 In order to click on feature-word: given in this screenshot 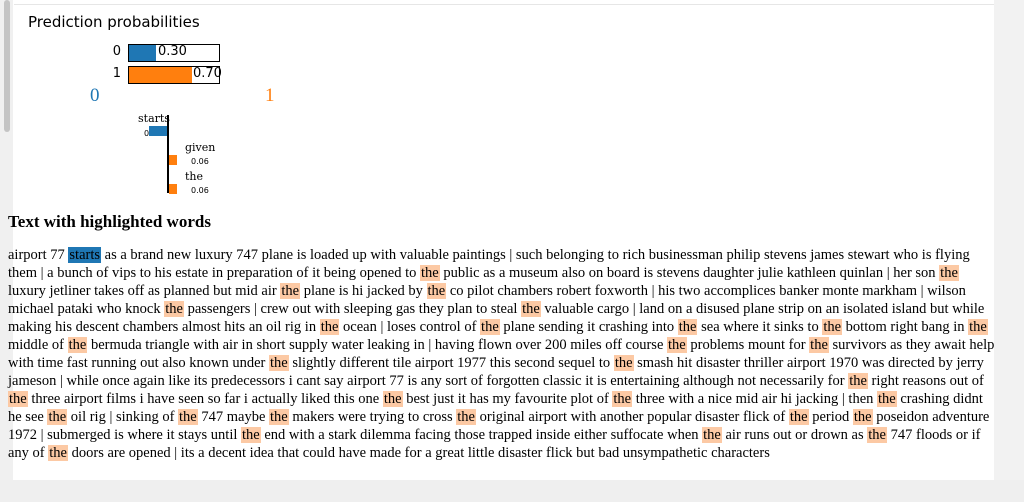, I will do `click(200, 147)`.